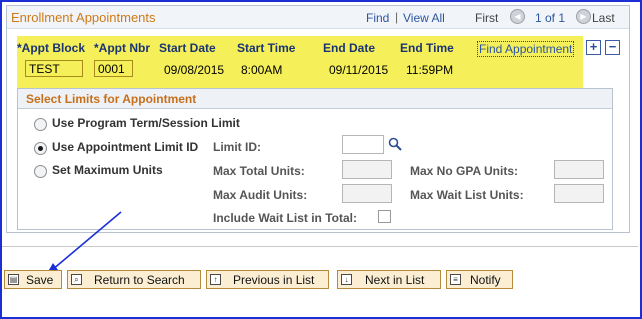 This screenshot has width=642, height=319. Describe the element at coordinates (13, 279) in the screenshot. I see `save-icon: ▤` at that location.